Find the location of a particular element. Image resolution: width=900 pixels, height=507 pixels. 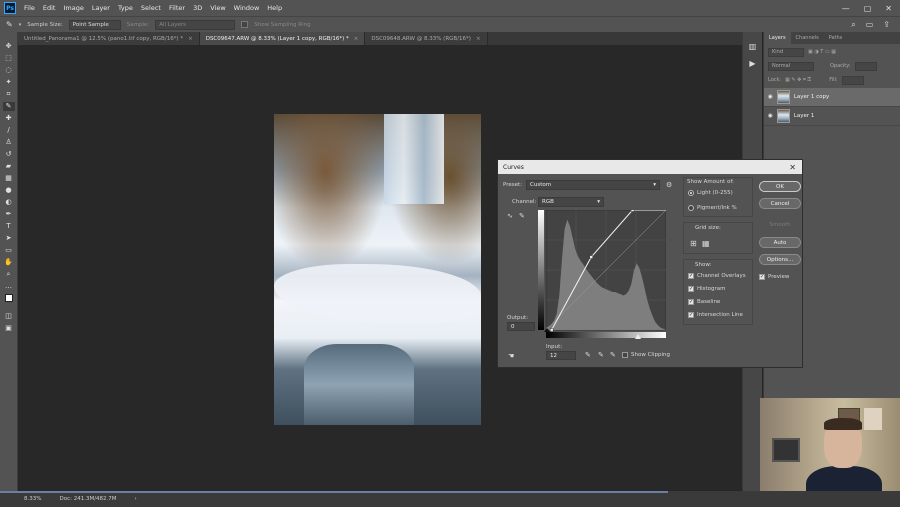

rectangle-tool-icon: ▭ is located at coordinates (9, 250).